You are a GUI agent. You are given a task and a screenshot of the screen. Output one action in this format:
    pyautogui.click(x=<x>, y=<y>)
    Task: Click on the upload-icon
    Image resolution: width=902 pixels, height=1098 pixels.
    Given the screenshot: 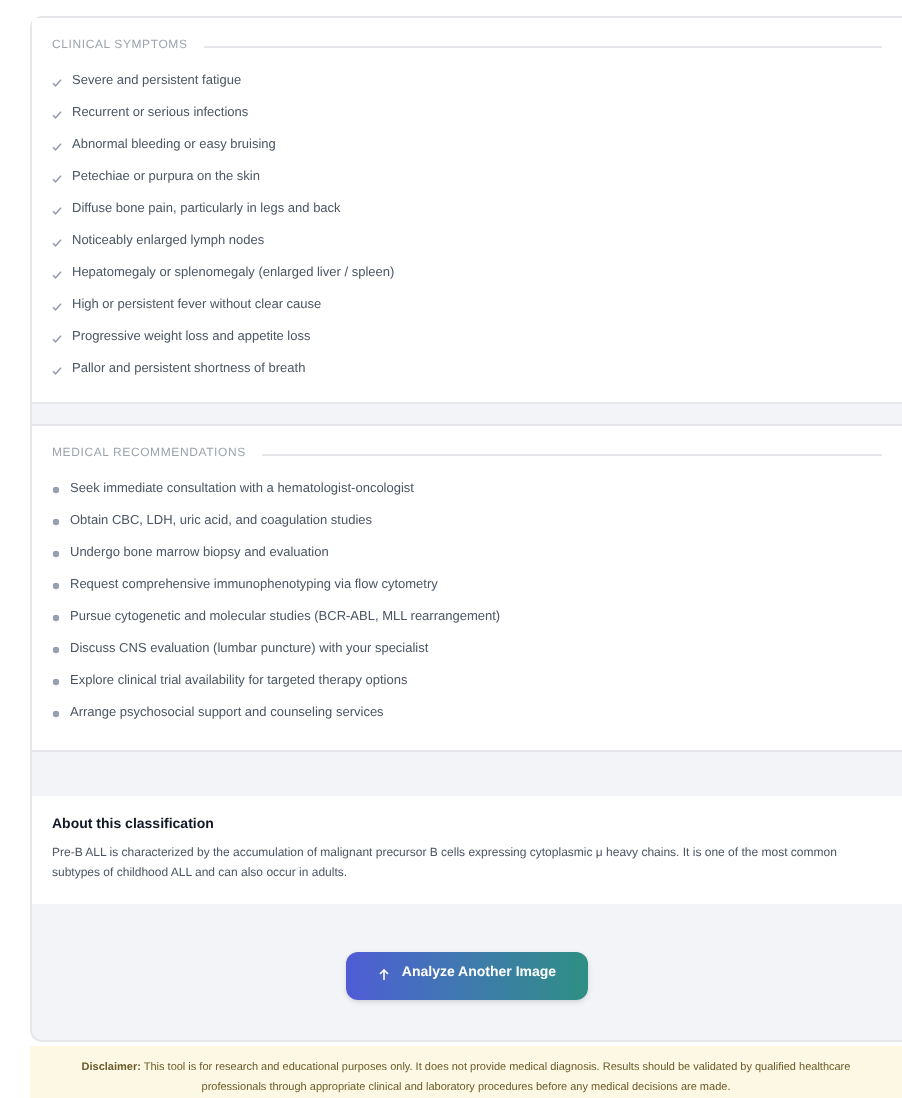 What is the action you would take?
    pyautogui.click(x=383, y=975)
    